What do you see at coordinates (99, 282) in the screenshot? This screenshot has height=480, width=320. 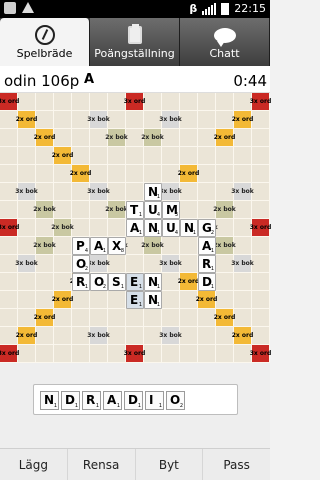 I see `letter-tile: O2` at bounding box center [99, 282].